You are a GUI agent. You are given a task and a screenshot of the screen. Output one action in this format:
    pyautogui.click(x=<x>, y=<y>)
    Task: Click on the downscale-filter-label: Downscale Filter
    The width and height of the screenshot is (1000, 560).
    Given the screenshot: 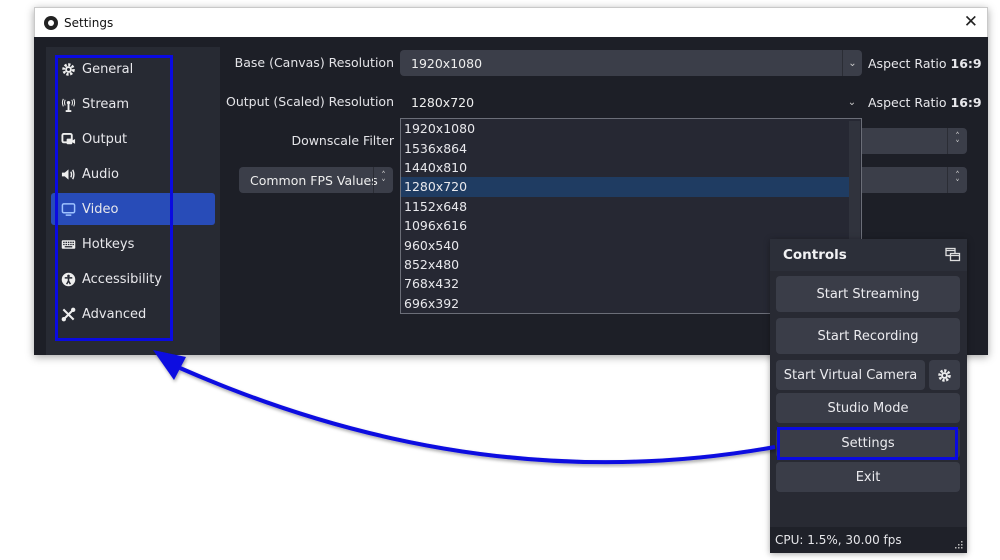 What is the action you would take?
    pyautogui.click(x=342, y=140)
    